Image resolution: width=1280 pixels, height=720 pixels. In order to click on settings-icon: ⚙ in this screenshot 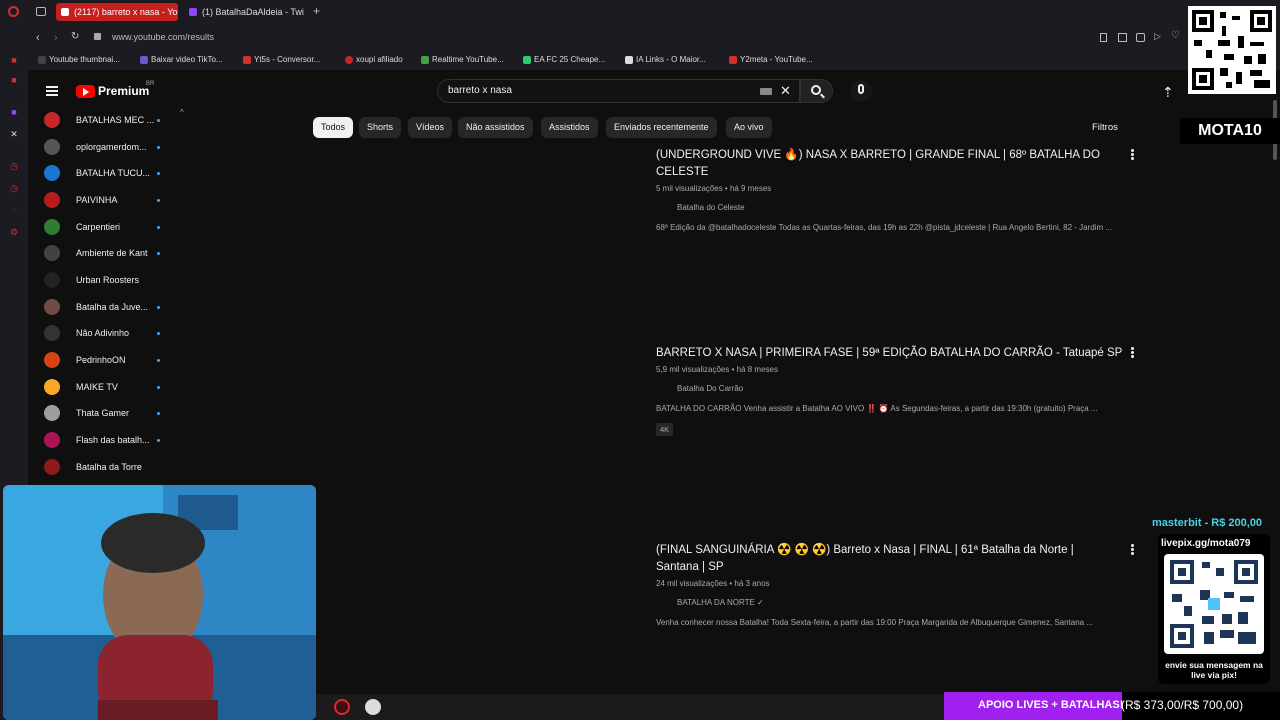, I will do `click(14, 232)`.